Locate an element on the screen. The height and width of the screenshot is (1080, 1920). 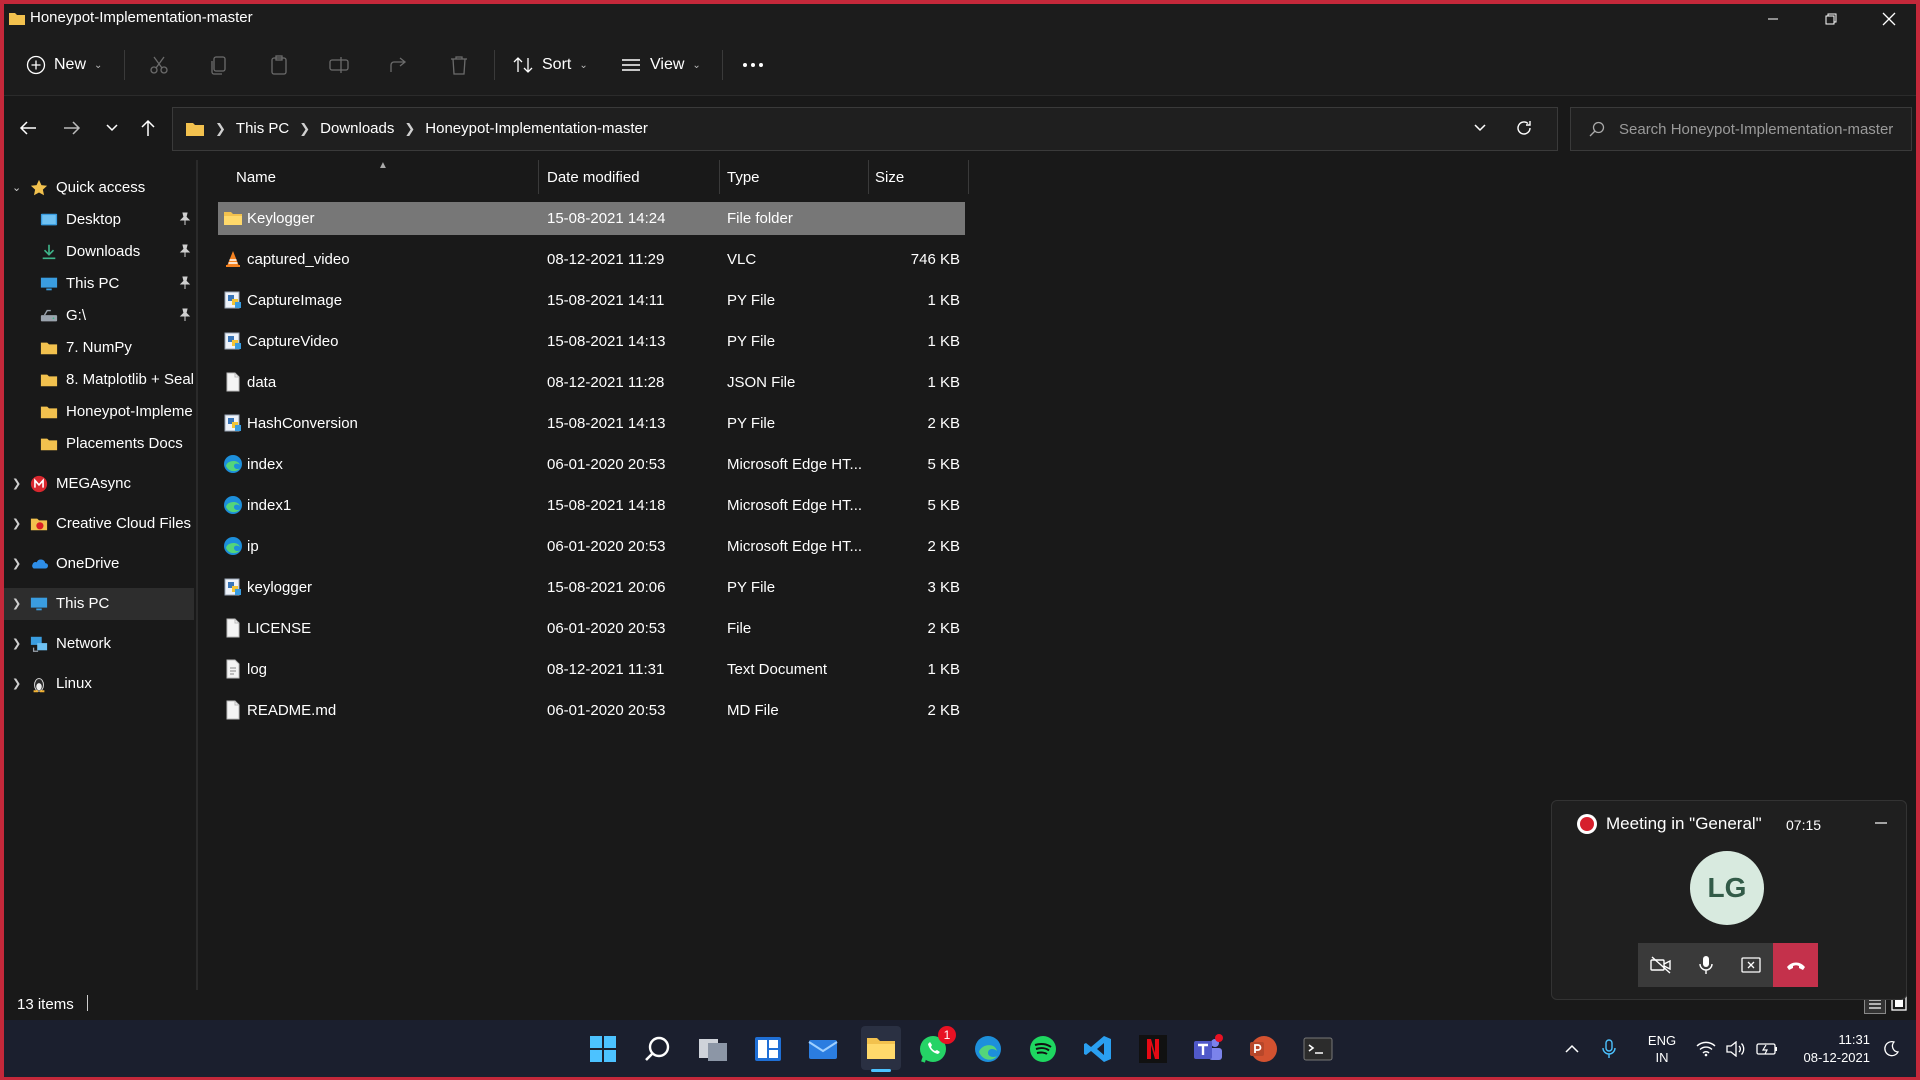
clock: 11:31 08-12-2021 is located at coordinates (1832, 1048).